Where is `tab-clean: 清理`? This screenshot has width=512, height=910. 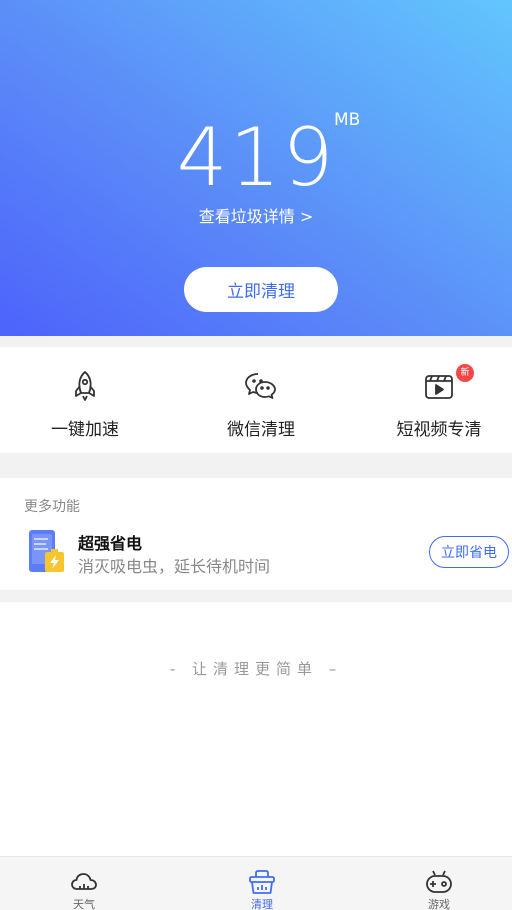 tab-clean: 清理 is located at coordinates (262, 883).